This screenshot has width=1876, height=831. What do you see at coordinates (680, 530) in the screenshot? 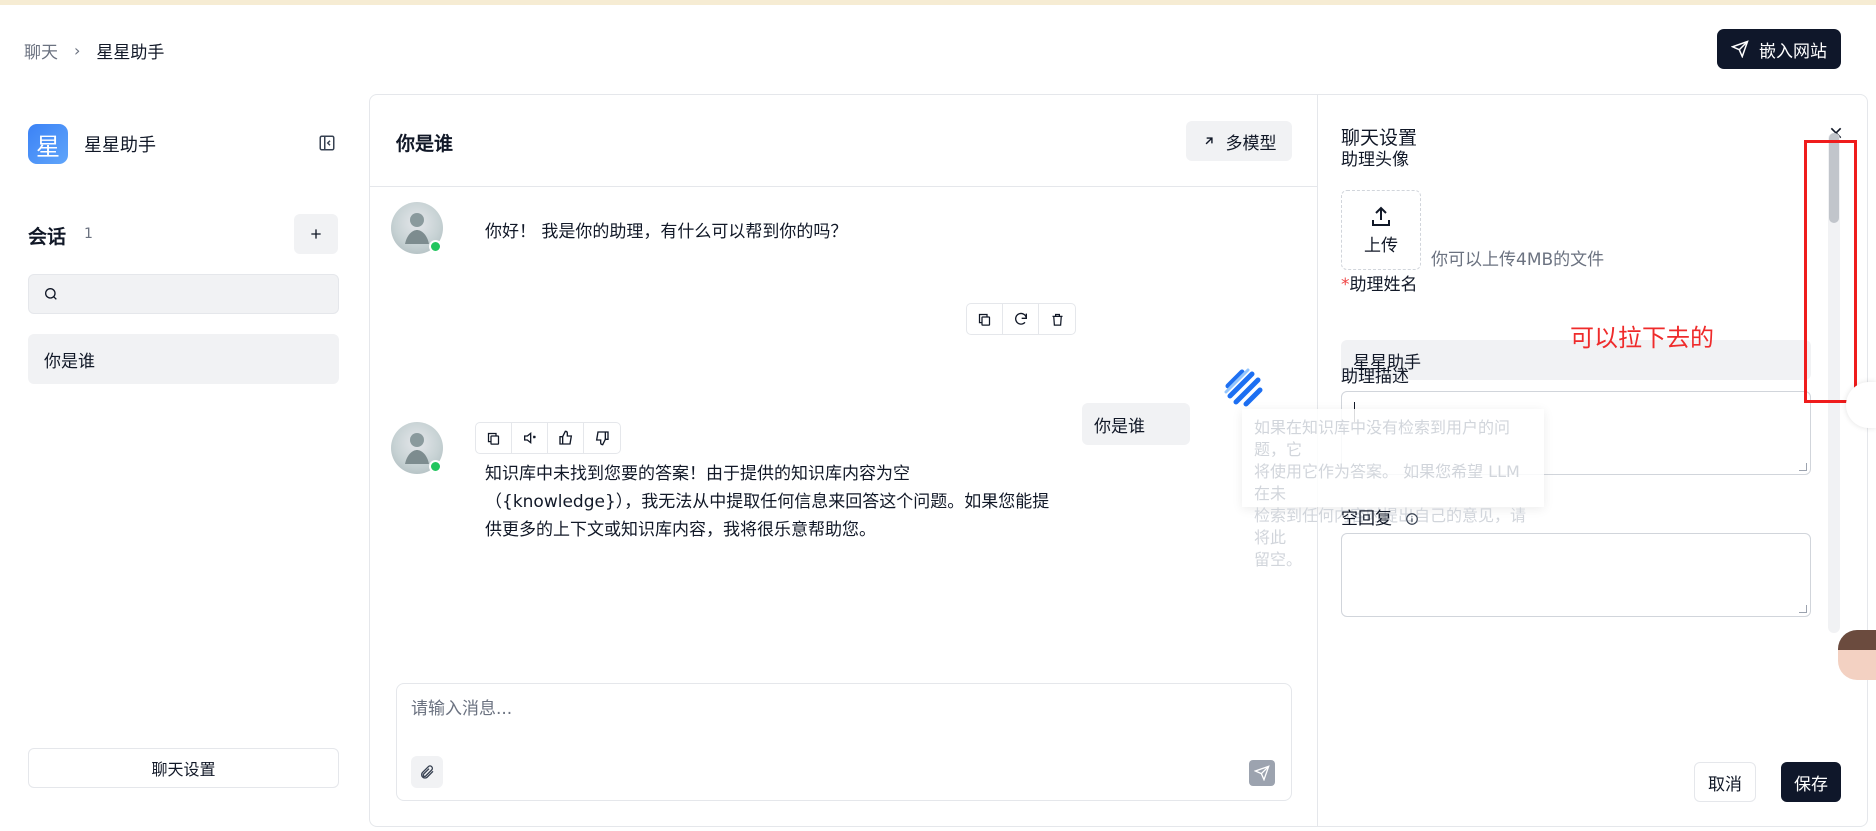
I see `assistant-message-line: 供更多的上下文或知识库内容，我将很乐意帮助您。` at bounding box center [680, 530].